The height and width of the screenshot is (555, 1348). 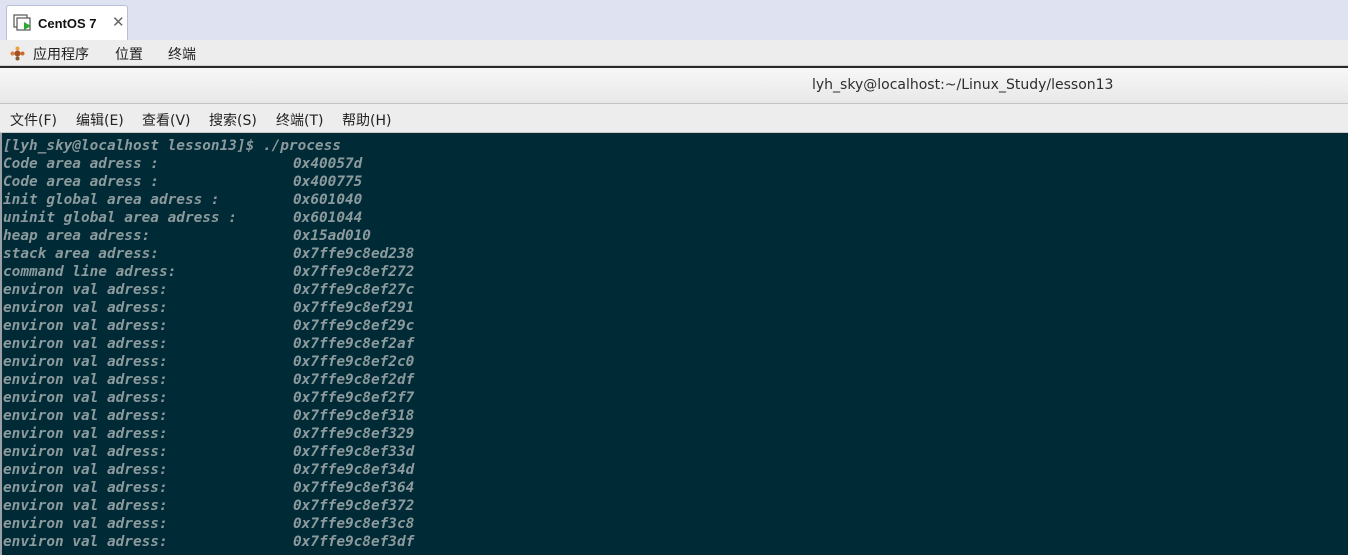 What do you see at coordinates (354, 272) in the screenshot?
I see `terminal-line-address: 0x7ffe9c8ef272` at bounding box center [354, 272].